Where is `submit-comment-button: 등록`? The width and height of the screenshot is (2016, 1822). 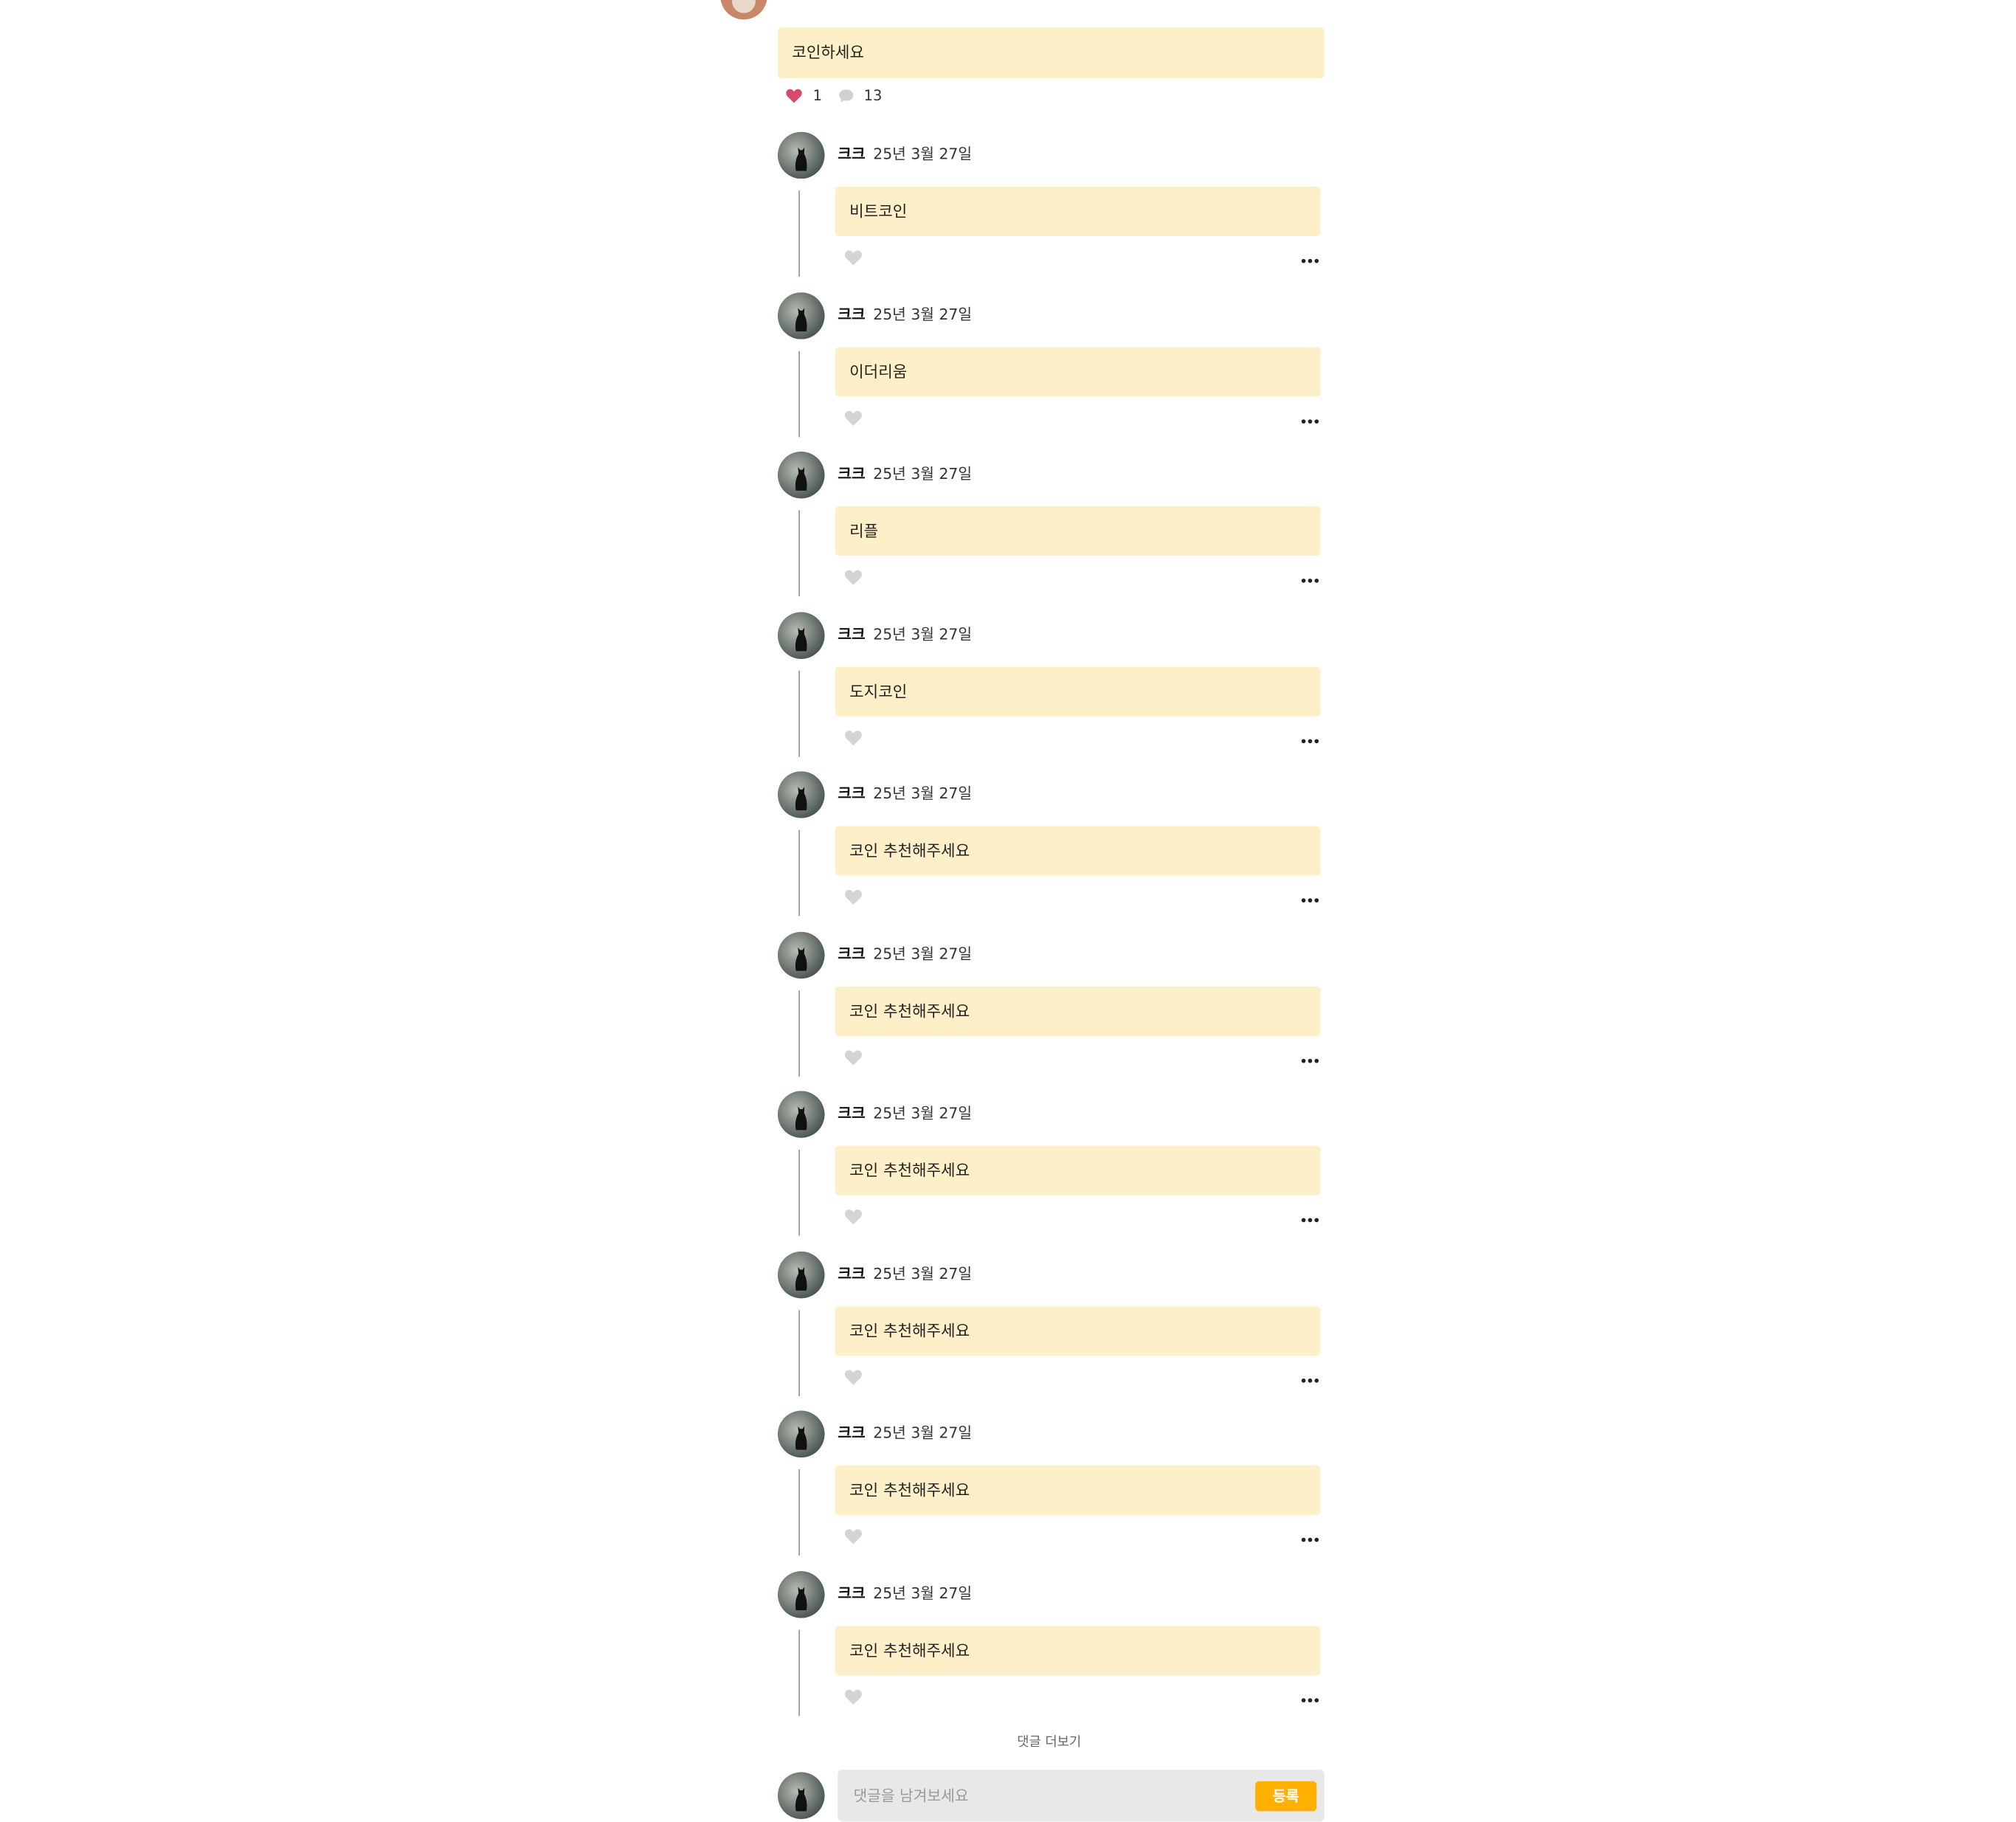 submit-comment-button: 등록 is located at coordinates (1286, 1797).